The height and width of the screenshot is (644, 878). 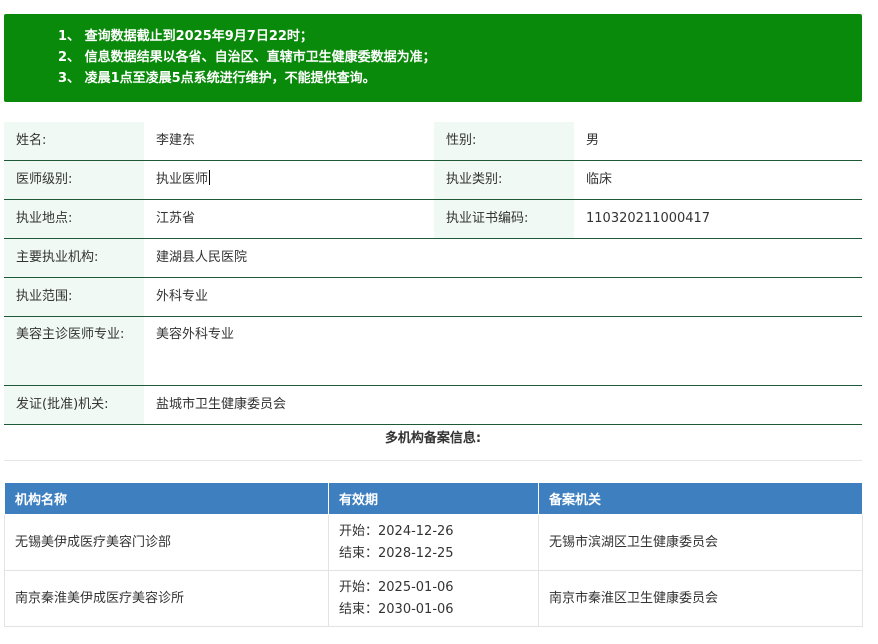 I want to click on multi-institution-title: 多机构备案信息:, so click(x=433, y=439).